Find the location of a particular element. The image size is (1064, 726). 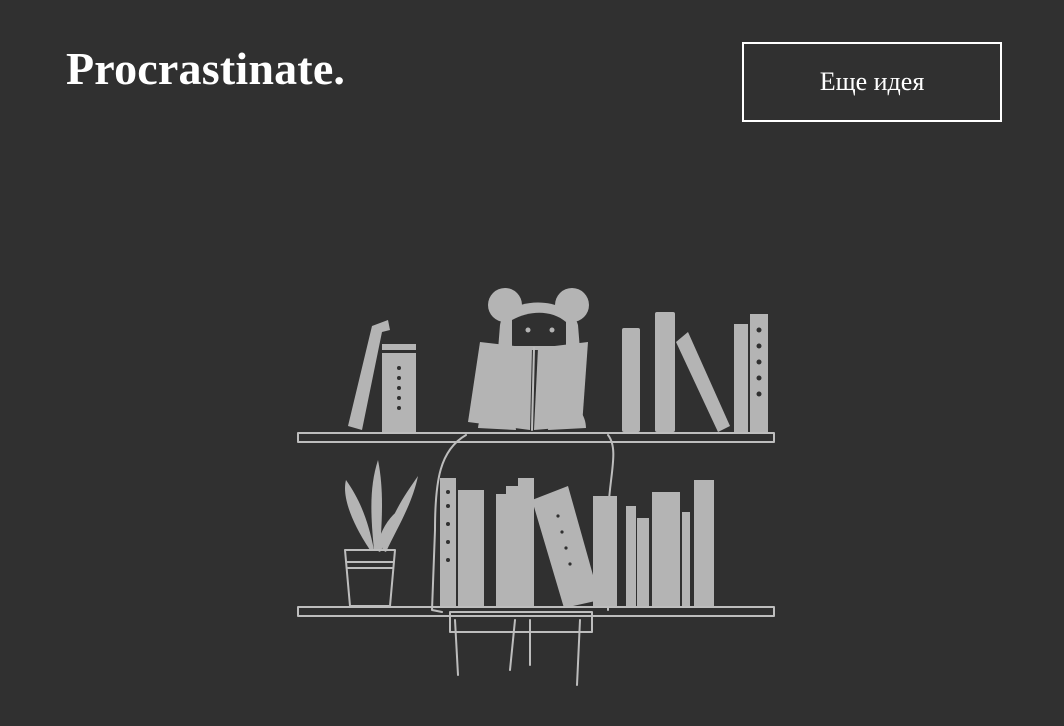

site-logo: Procrastinate. is located at coordinates (205, 69).